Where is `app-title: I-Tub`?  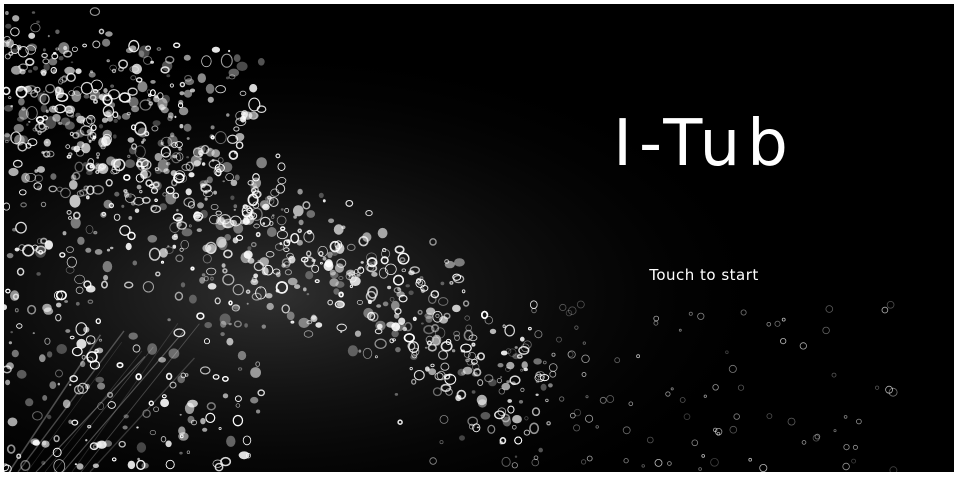
app-title: I-Tub is located at coordinates (704, 144).